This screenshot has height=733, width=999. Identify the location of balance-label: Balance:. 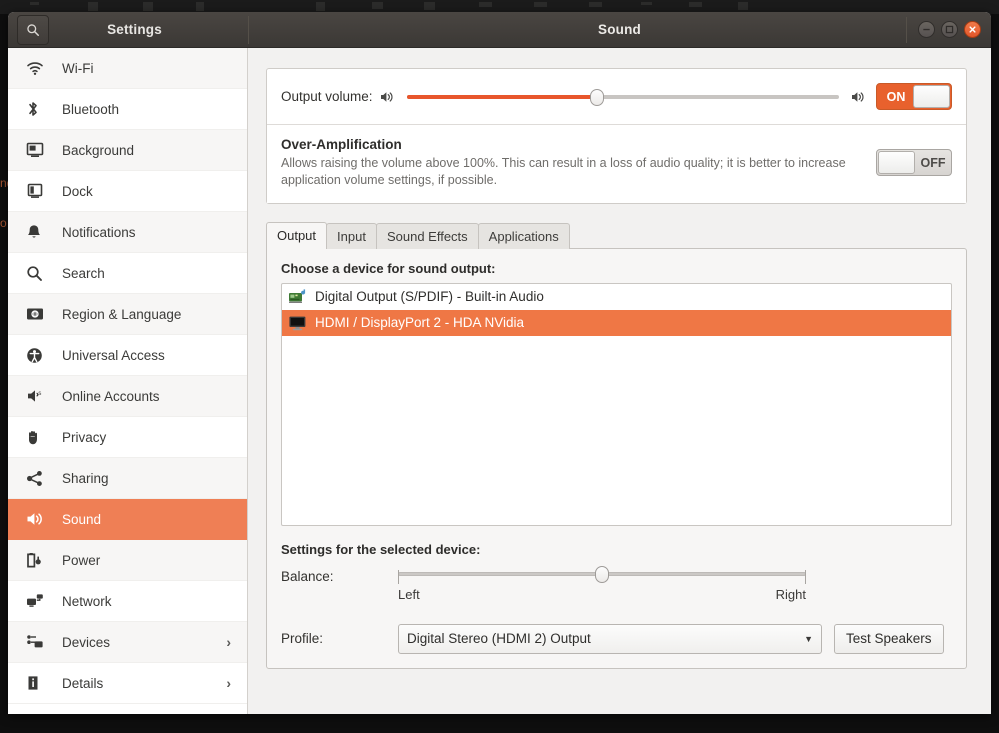
(307, 576).